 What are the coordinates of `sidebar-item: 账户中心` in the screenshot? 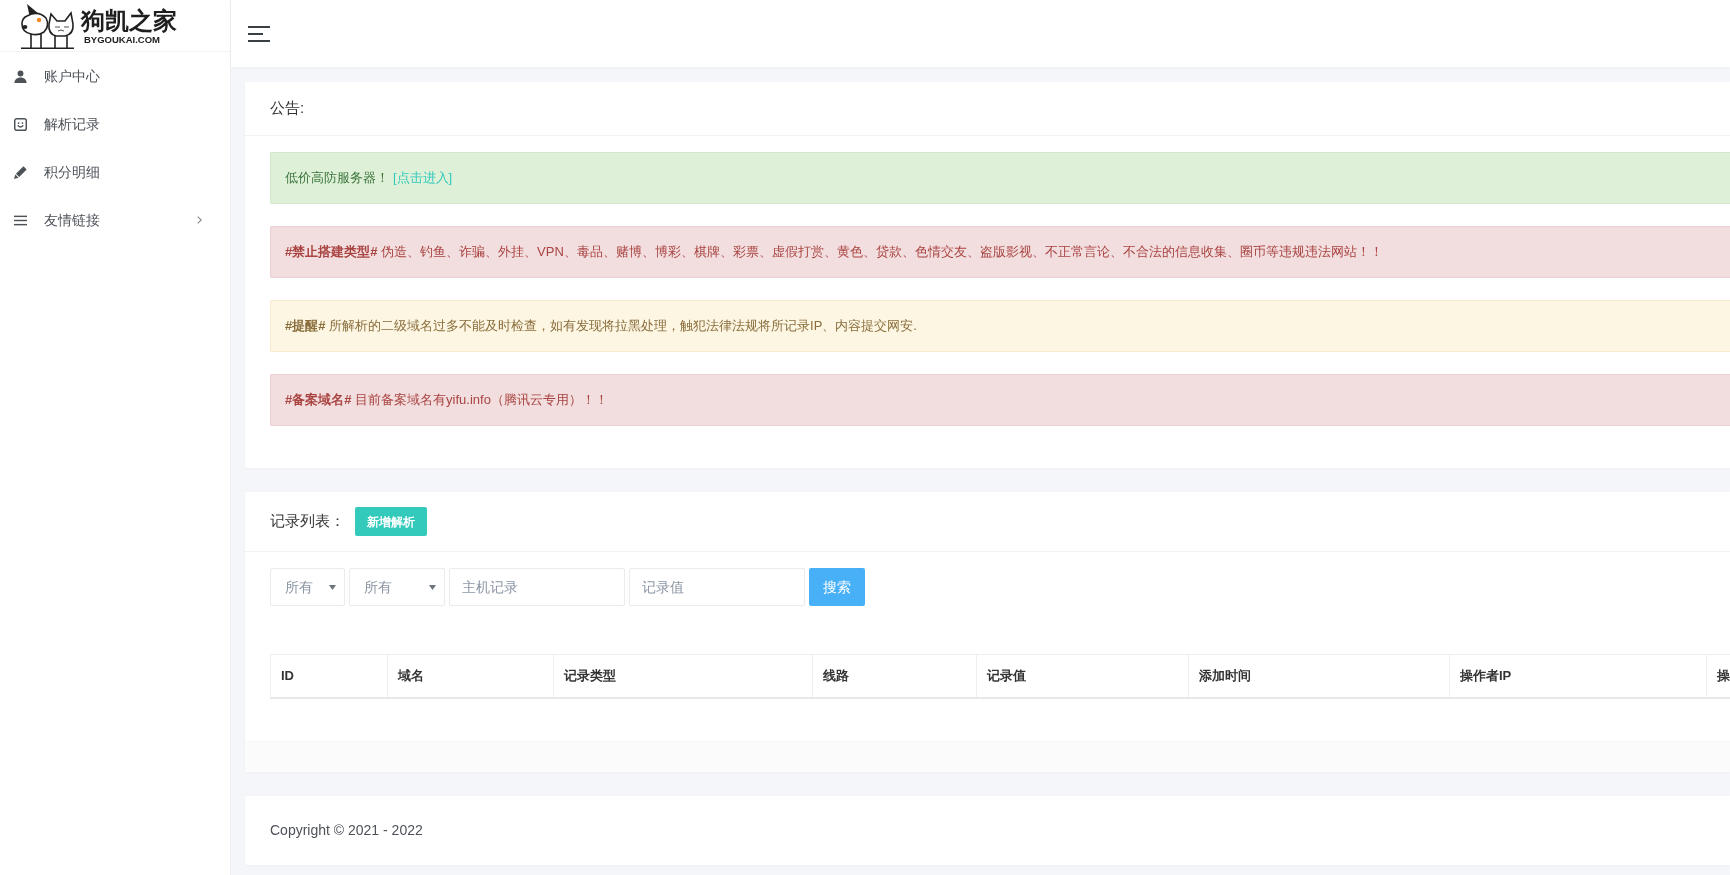 It's located at (115, 76).